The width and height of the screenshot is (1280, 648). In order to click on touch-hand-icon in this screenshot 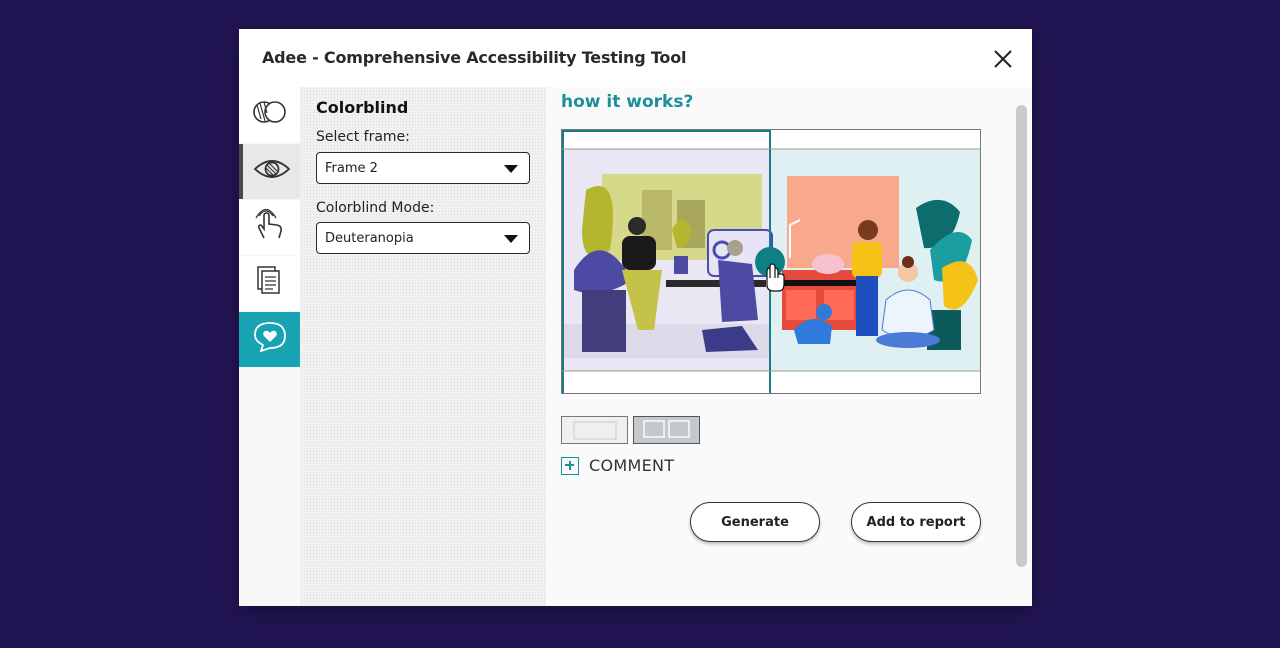, I will do `click(270, 227)`.